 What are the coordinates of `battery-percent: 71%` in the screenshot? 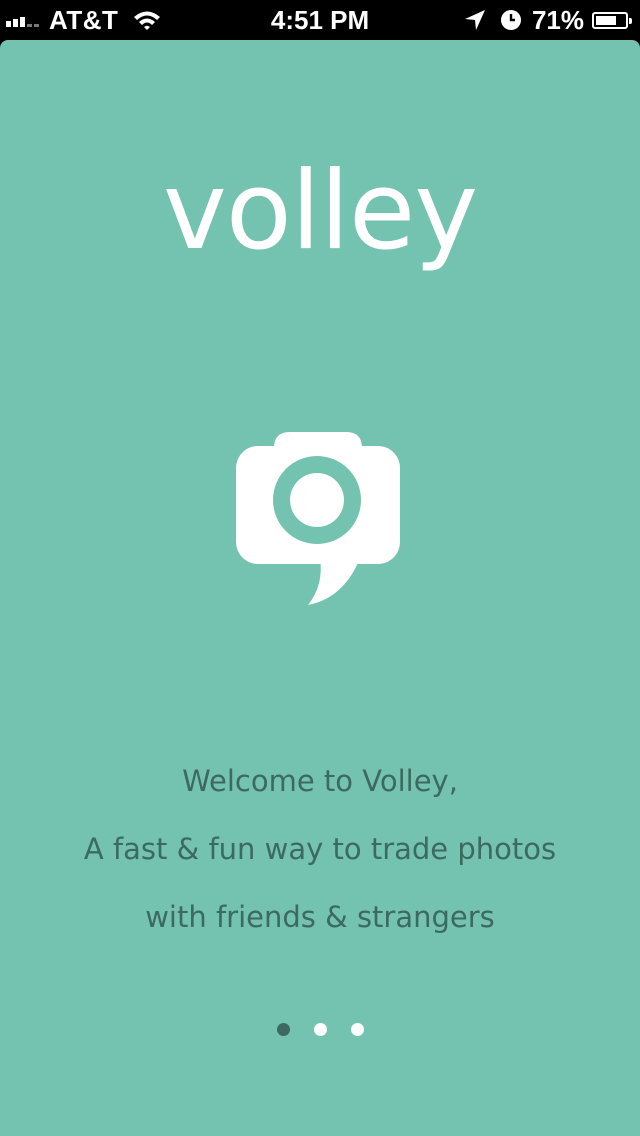 It's located at (557, 19).